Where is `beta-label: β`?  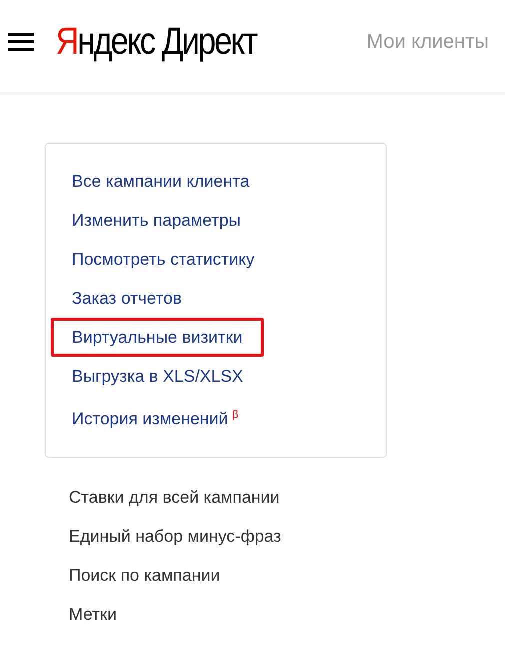 beta-label: β is located at coordinates (235, 415).